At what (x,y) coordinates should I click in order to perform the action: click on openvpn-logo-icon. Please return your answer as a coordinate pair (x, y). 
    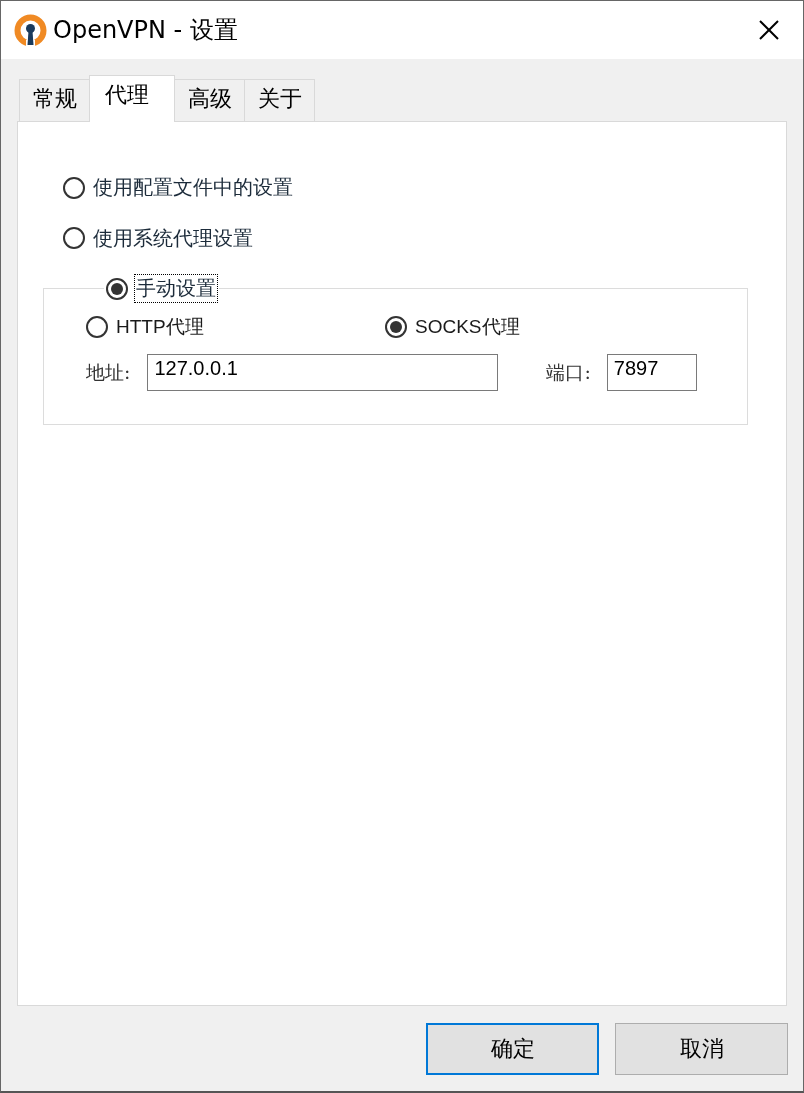
    Looking at the image, I should click on (30, 30).